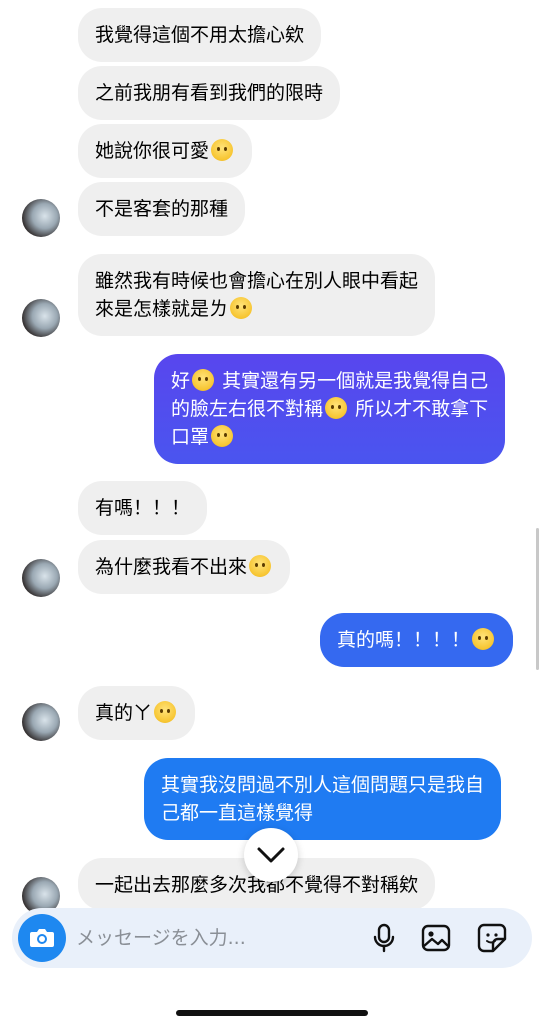 The width and height of the screenshot is (544, 1024). What do you see at coordinates (190, 437) in the screenshot?
I see `message-text: 口罩` at bounding box center [190, 437].